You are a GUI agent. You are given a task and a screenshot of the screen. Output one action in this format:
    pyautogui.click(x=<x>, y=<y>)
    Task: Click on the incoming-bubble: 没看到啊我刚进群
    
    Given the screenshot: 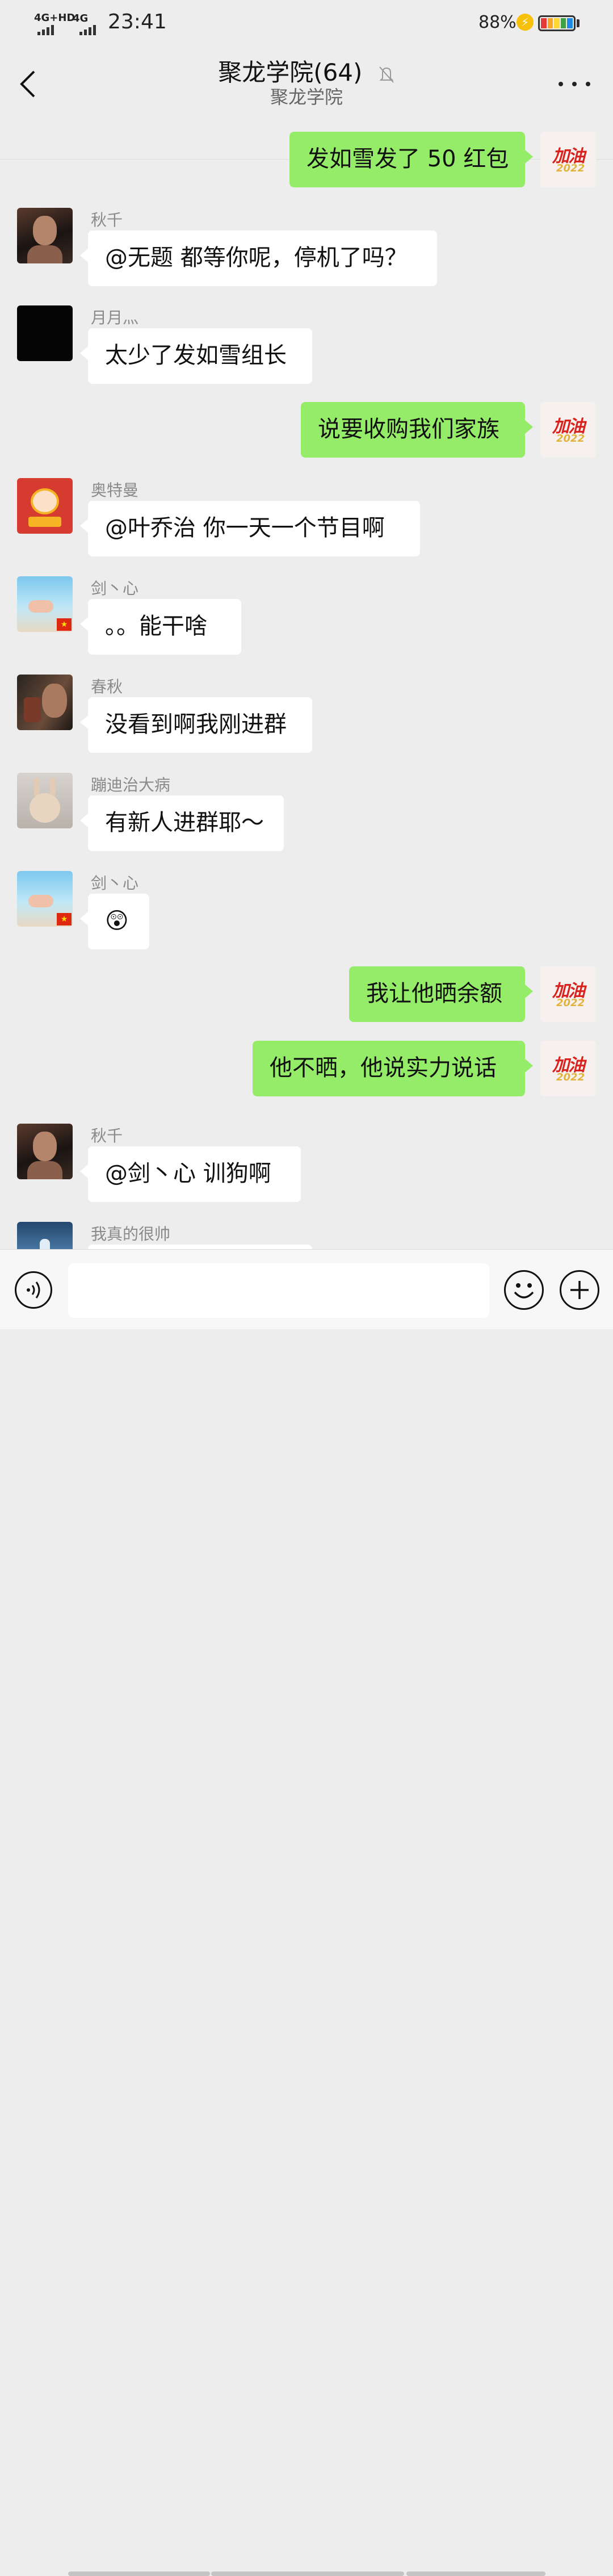 What is the action you would take?
    pyautogui.click(x=196, y=725)
    